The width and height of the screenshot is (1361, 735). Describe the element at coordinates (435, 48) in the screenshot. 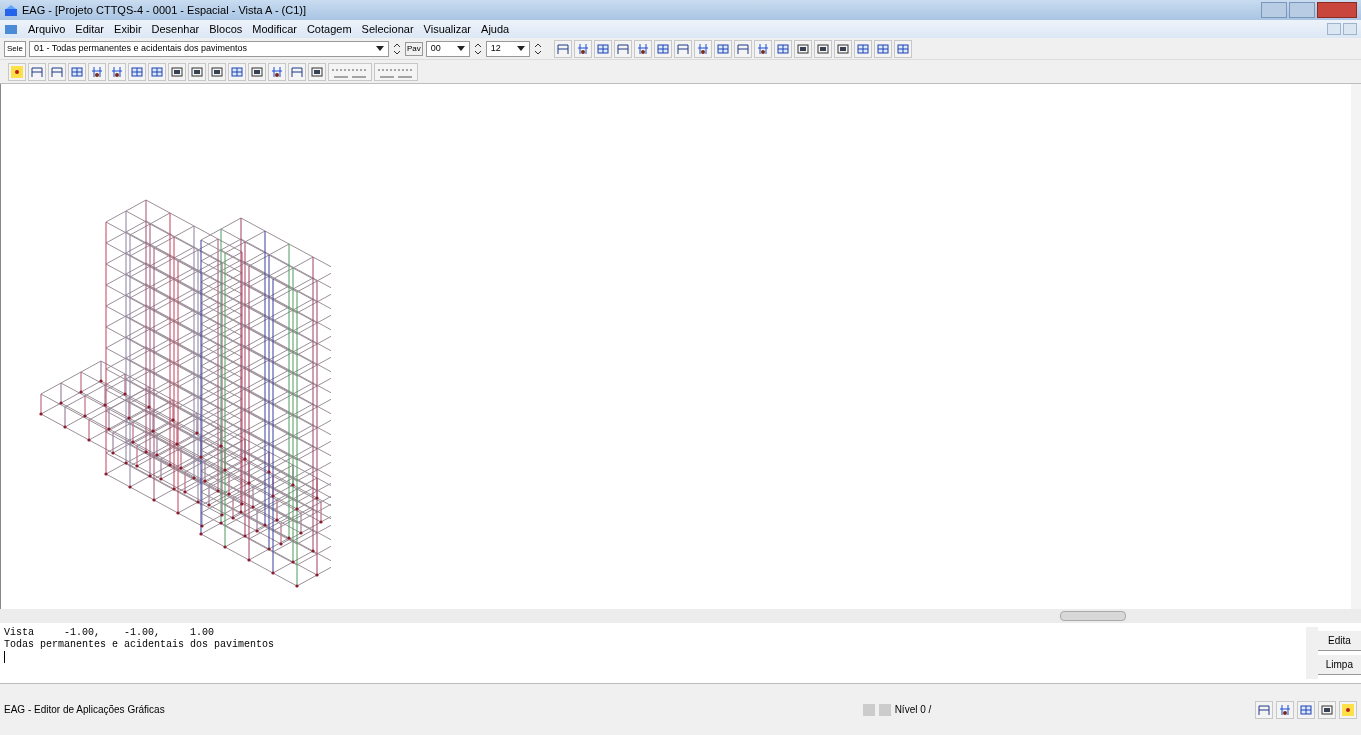

I see `floor-from-value: 00` at that location.